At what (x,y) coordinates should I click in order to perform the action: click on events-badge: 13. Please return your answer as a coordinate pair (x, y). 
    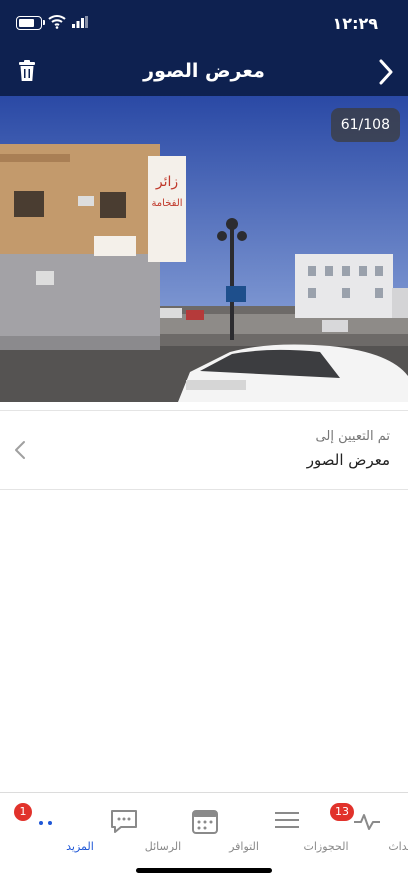
    Looking at the image, I should click on (342, 812).